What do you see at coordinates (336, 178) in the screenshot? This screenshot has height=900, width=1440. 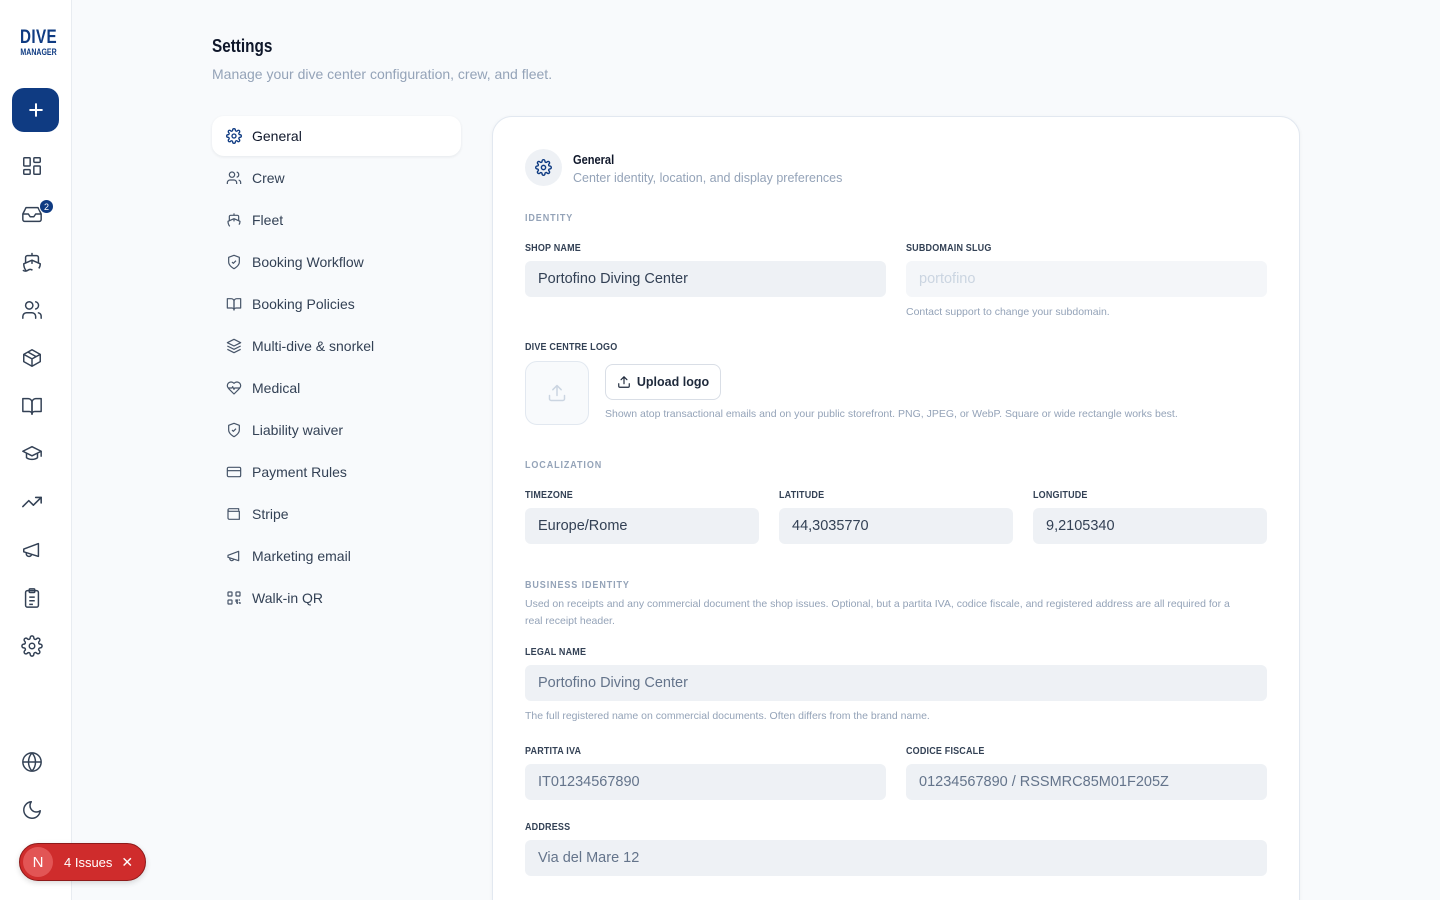 I see `settings-nav-crew: Crew` at bounding box center [336, 178].